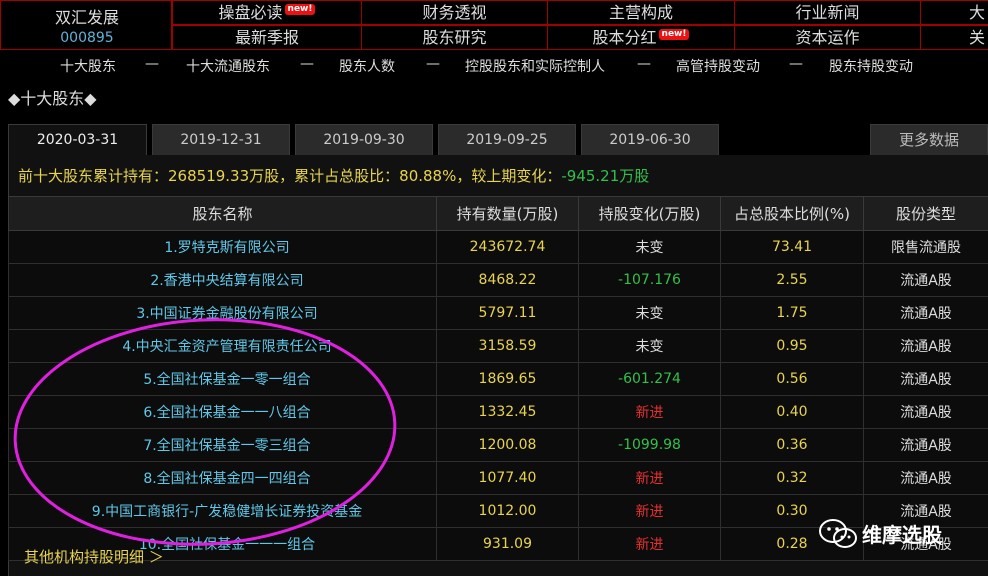 This screenshot has width=988, height=576. I want to click on holder-name-cell: 9.中国工商银行-广发稳健增长证券投资基金, so click(222, 511).